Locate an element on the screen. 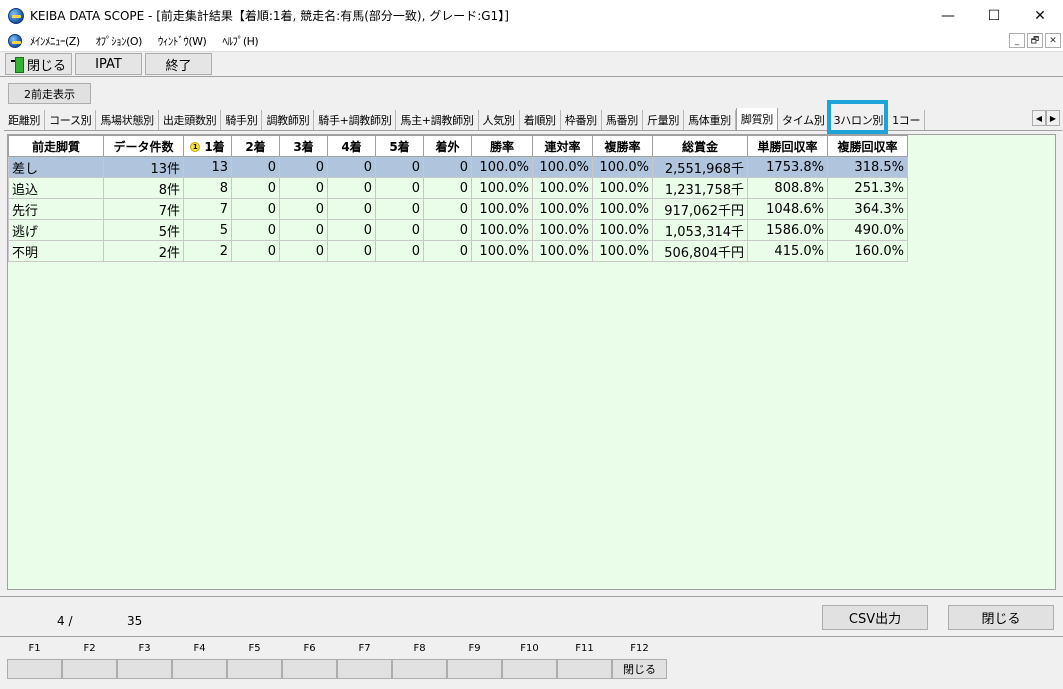  tab-trainer: 調教師別 is located at coordinates (288, 120).